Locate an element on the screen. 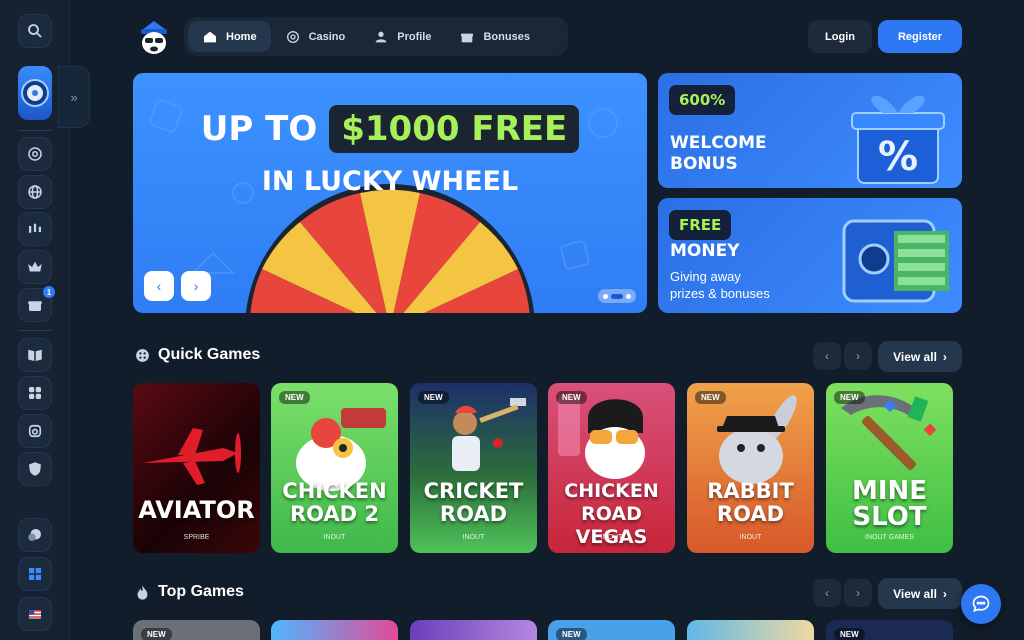 The height and width of the screenshot is (640, 1024). top-games-prev-button: ‹ is located at coordinates (827, 593).